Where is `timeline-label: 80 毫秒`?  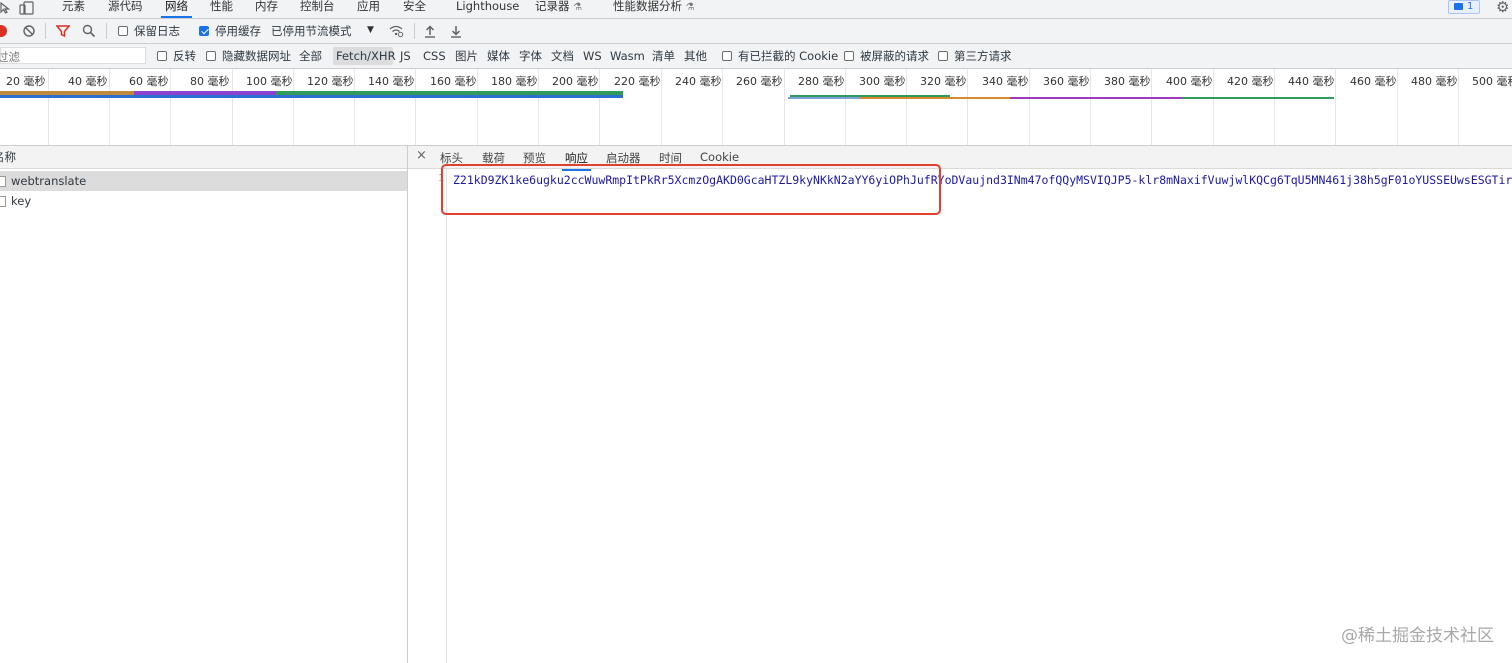
timeline-label: 80 毫秒 is located at coordinates (210, 81).